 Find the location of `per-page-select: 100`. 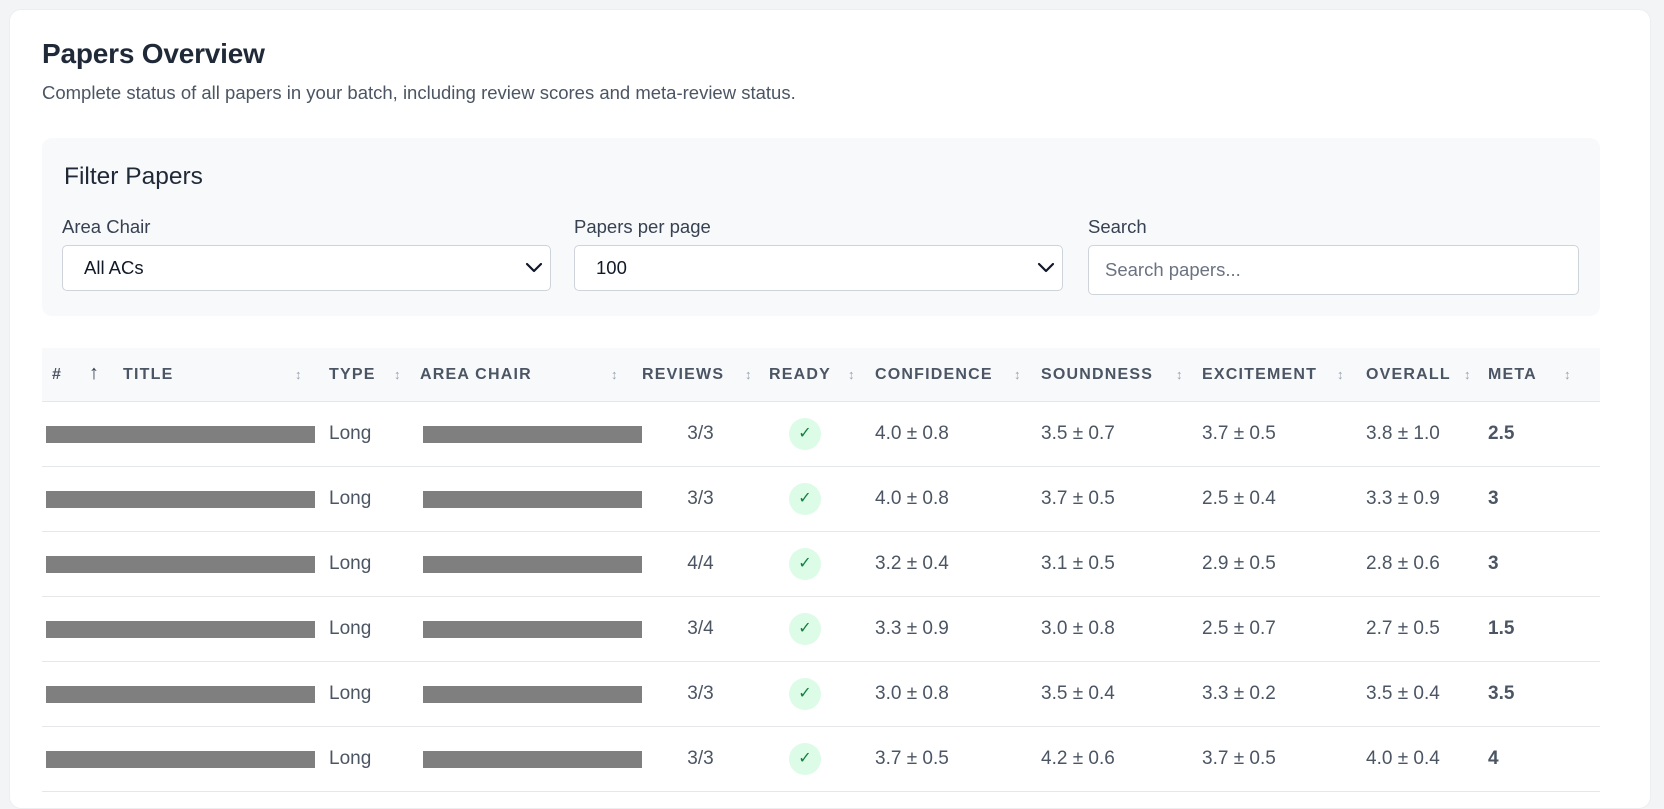

per-page-select: 100 is located at coordinates (818, 268).